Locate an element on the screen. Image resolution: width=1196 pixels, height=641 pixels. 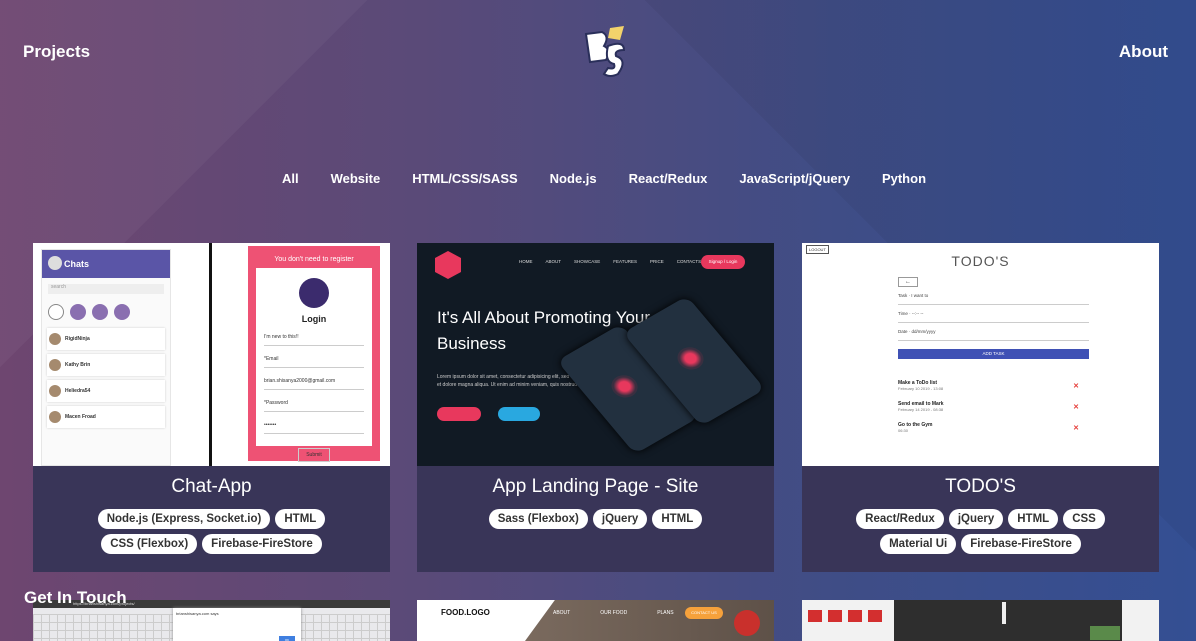
todo-item: Go to the Gym 06:30 ✕ is located at coordinates (988, 427).